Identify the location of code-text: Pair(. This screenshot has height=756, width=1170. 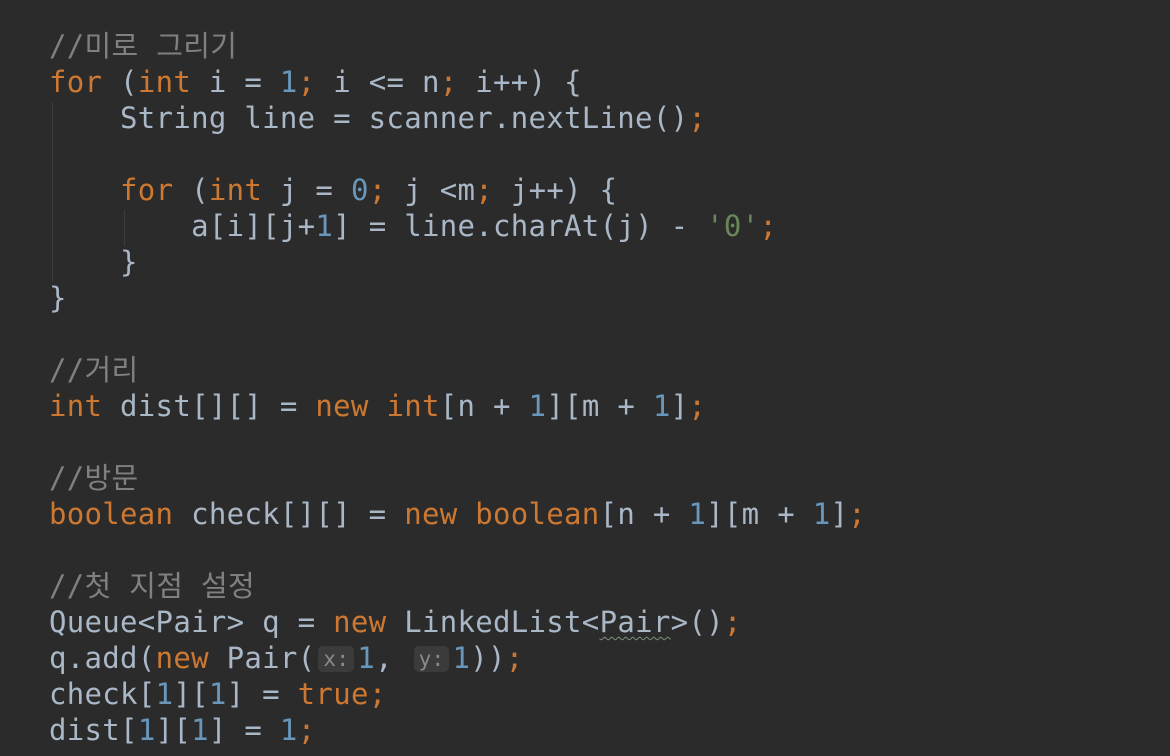
(262, 658).